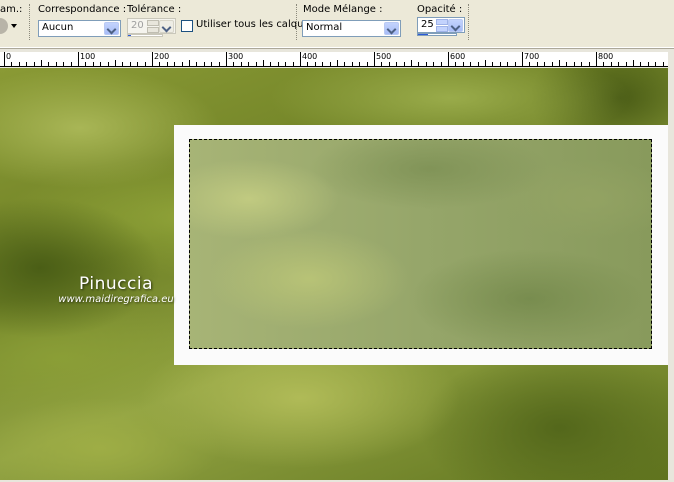  What do you see at coordinates (9, 56) in the screenshot?
I see `ruler-label: 0` at bounding box center [9, 56].